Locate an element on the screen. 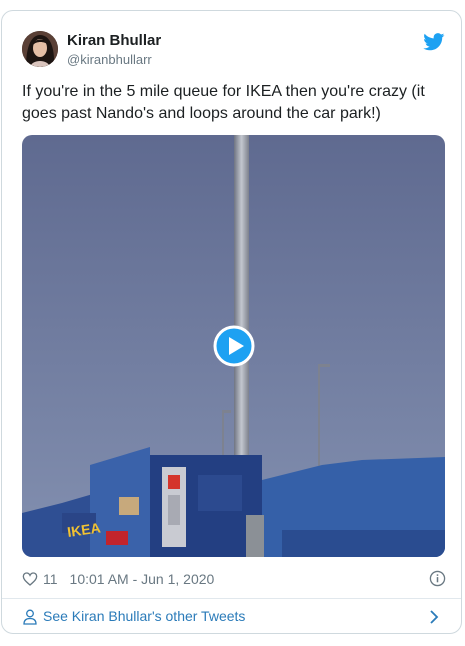  heart-icon is located at coordinates (30, 579).